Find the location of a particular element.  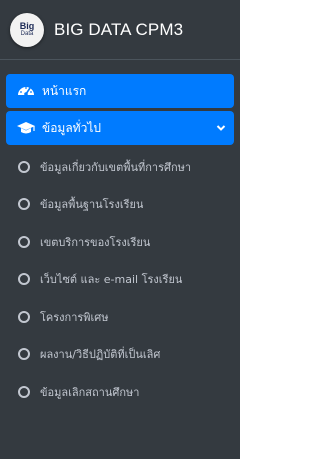

logo-text-bottom: Data is located at coordinates (27, 33).